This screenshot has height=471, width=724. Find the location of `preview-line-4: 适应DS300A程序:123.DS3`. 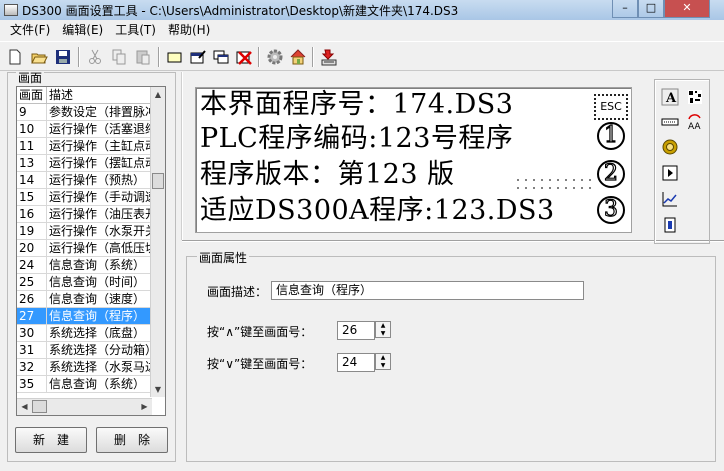

preview-line-4: 适应DS300A程序:123.DS3 is located at coordinates (377, 211).